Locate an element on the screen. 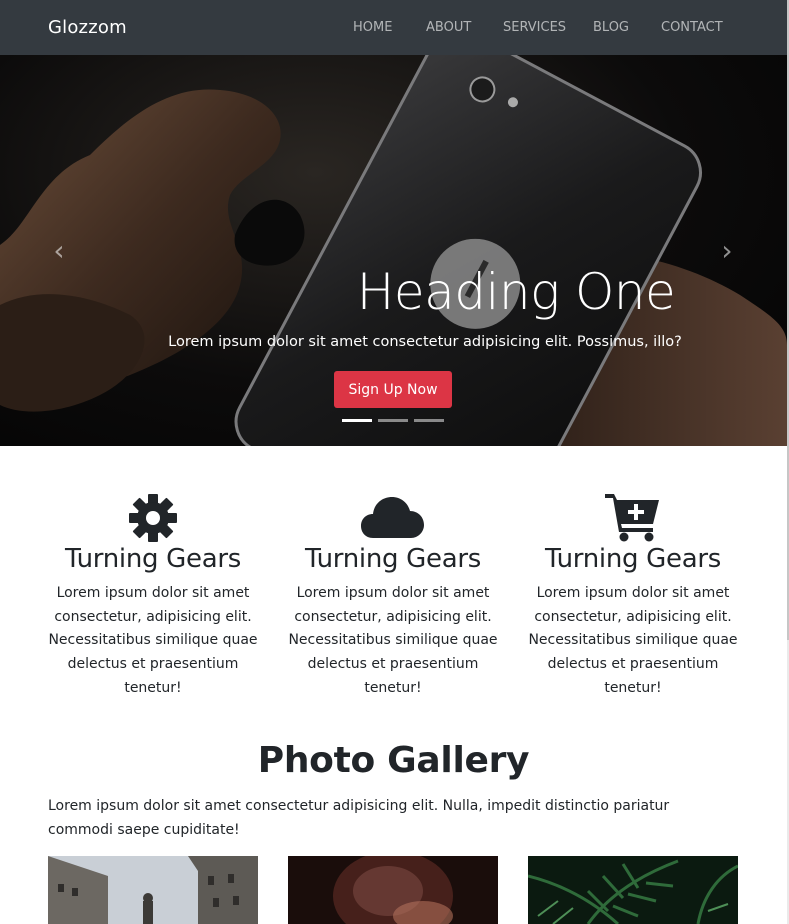 This screenshot has width=789, height=924. navbar: Glozzom HOME ABOUT SERVICES BLOG CONTACT is located at coordinates (393, 27).